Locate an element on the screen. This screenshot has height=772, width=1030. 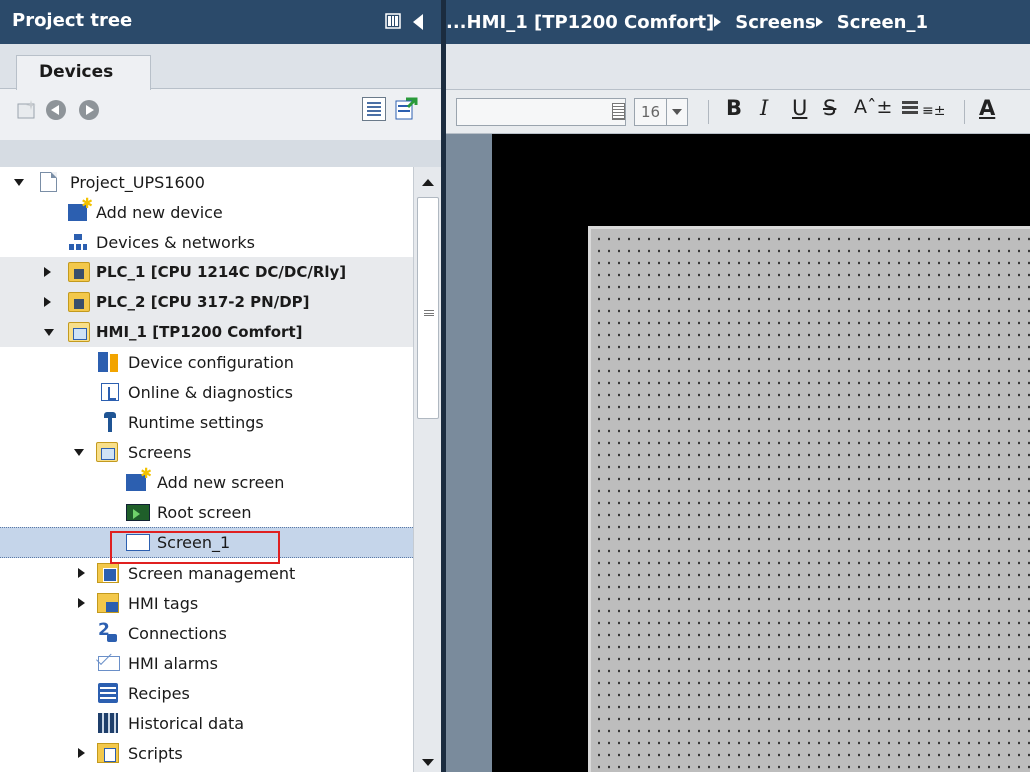
screen-management-icon is located at coordinates (108, 573).